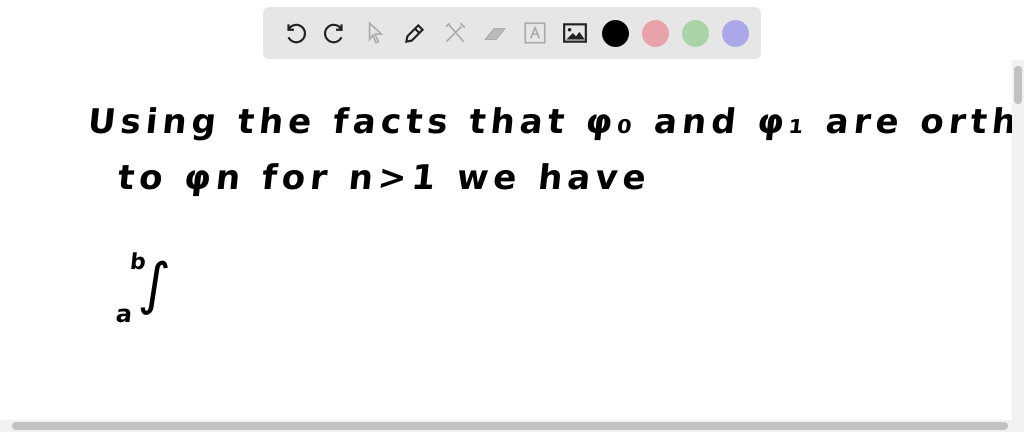 This screenshot has width=1024, height=432. What do you see at coordinates (695, 33) in the screenshot?
I see `color-green` at bounding box center [695, 33].